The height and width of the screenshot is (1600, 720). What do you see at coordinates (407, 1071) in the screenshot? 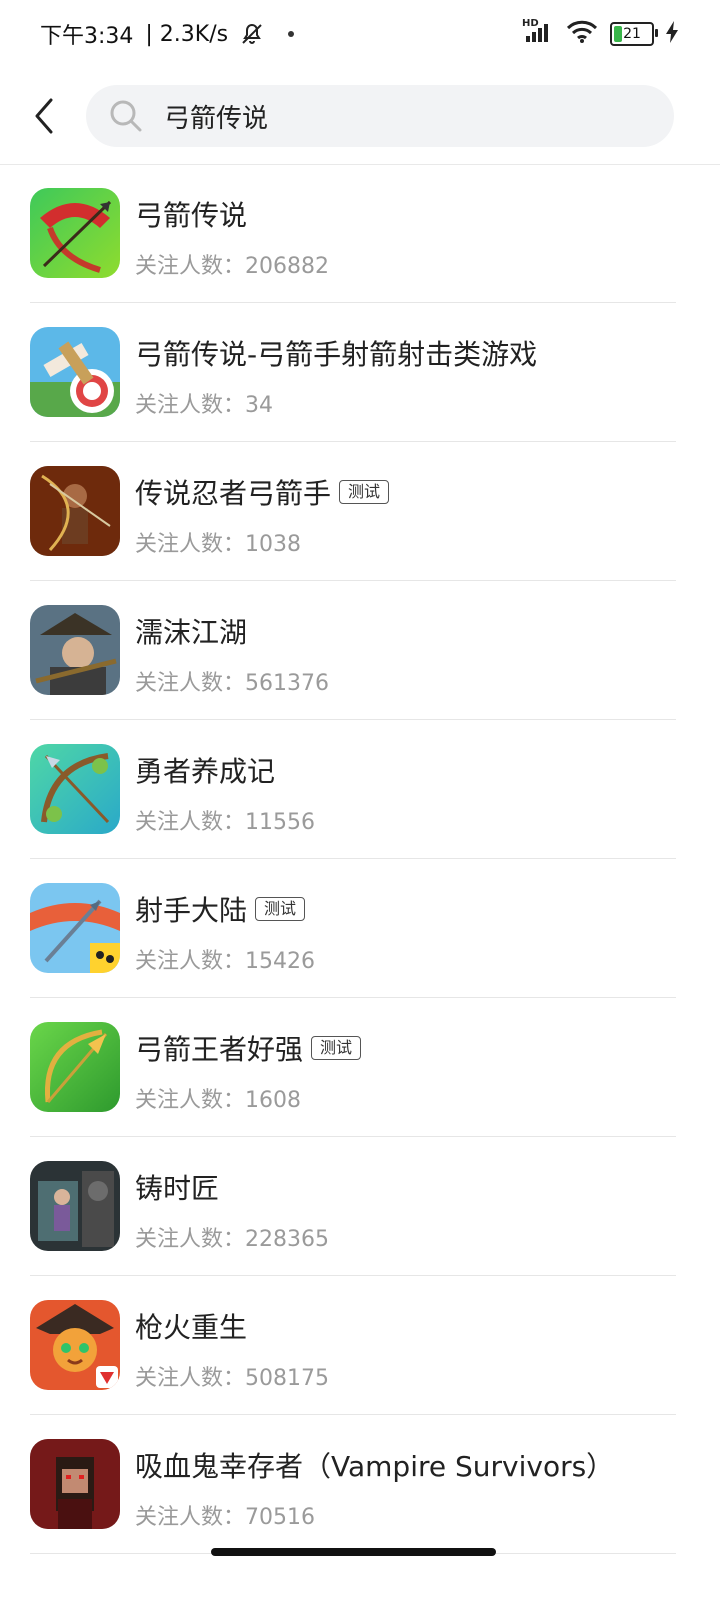
I see `list-item-text: 弓箭王者好强 测试 关注人数：1608` at bounding box center [407, 1071].